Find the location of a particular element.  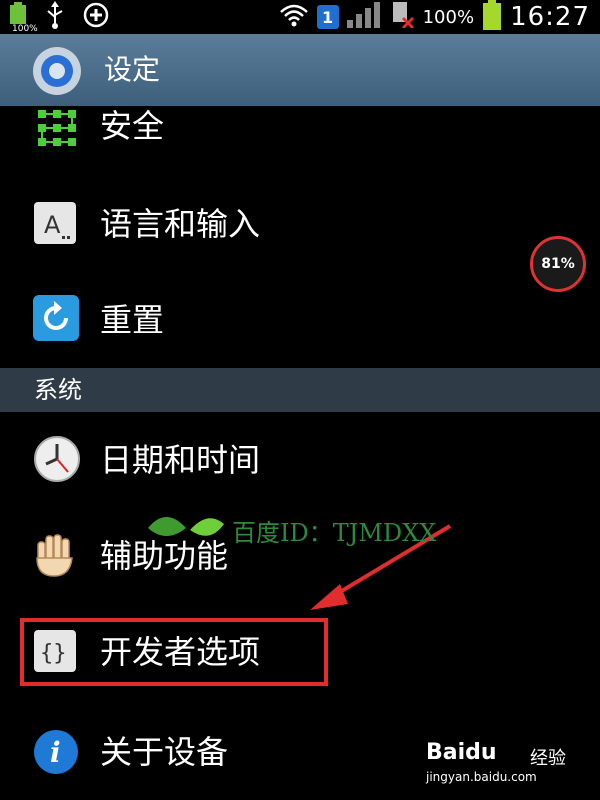

wifi-icon is located at coordinates (294, 17).